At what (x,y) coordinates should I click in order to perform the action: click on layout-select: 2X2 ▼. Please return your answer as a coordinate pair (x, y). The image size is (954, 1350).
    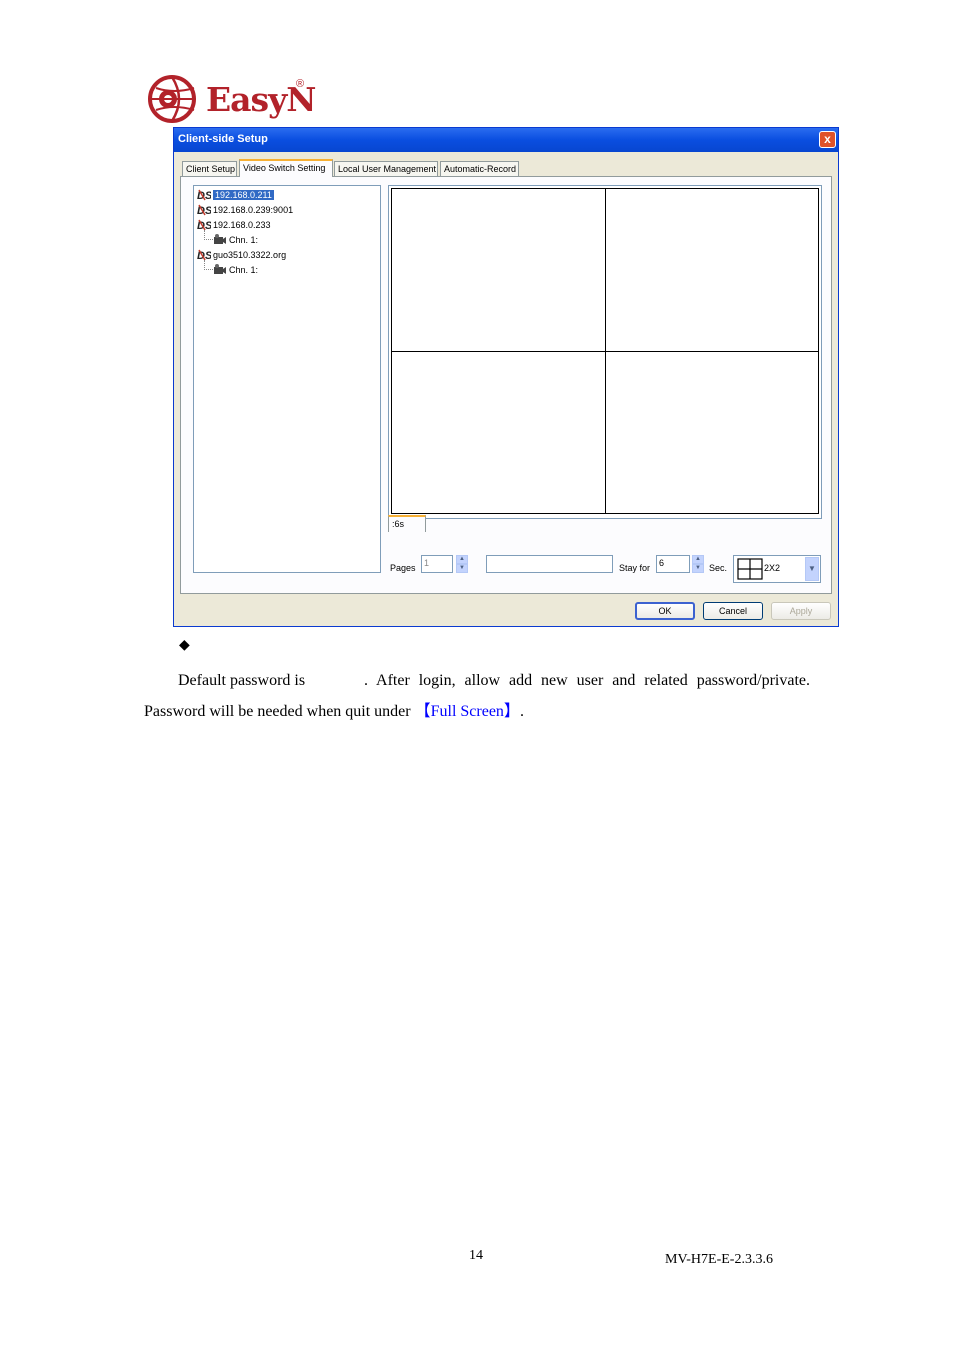
    Looking at the image, I should click on (777, 569).